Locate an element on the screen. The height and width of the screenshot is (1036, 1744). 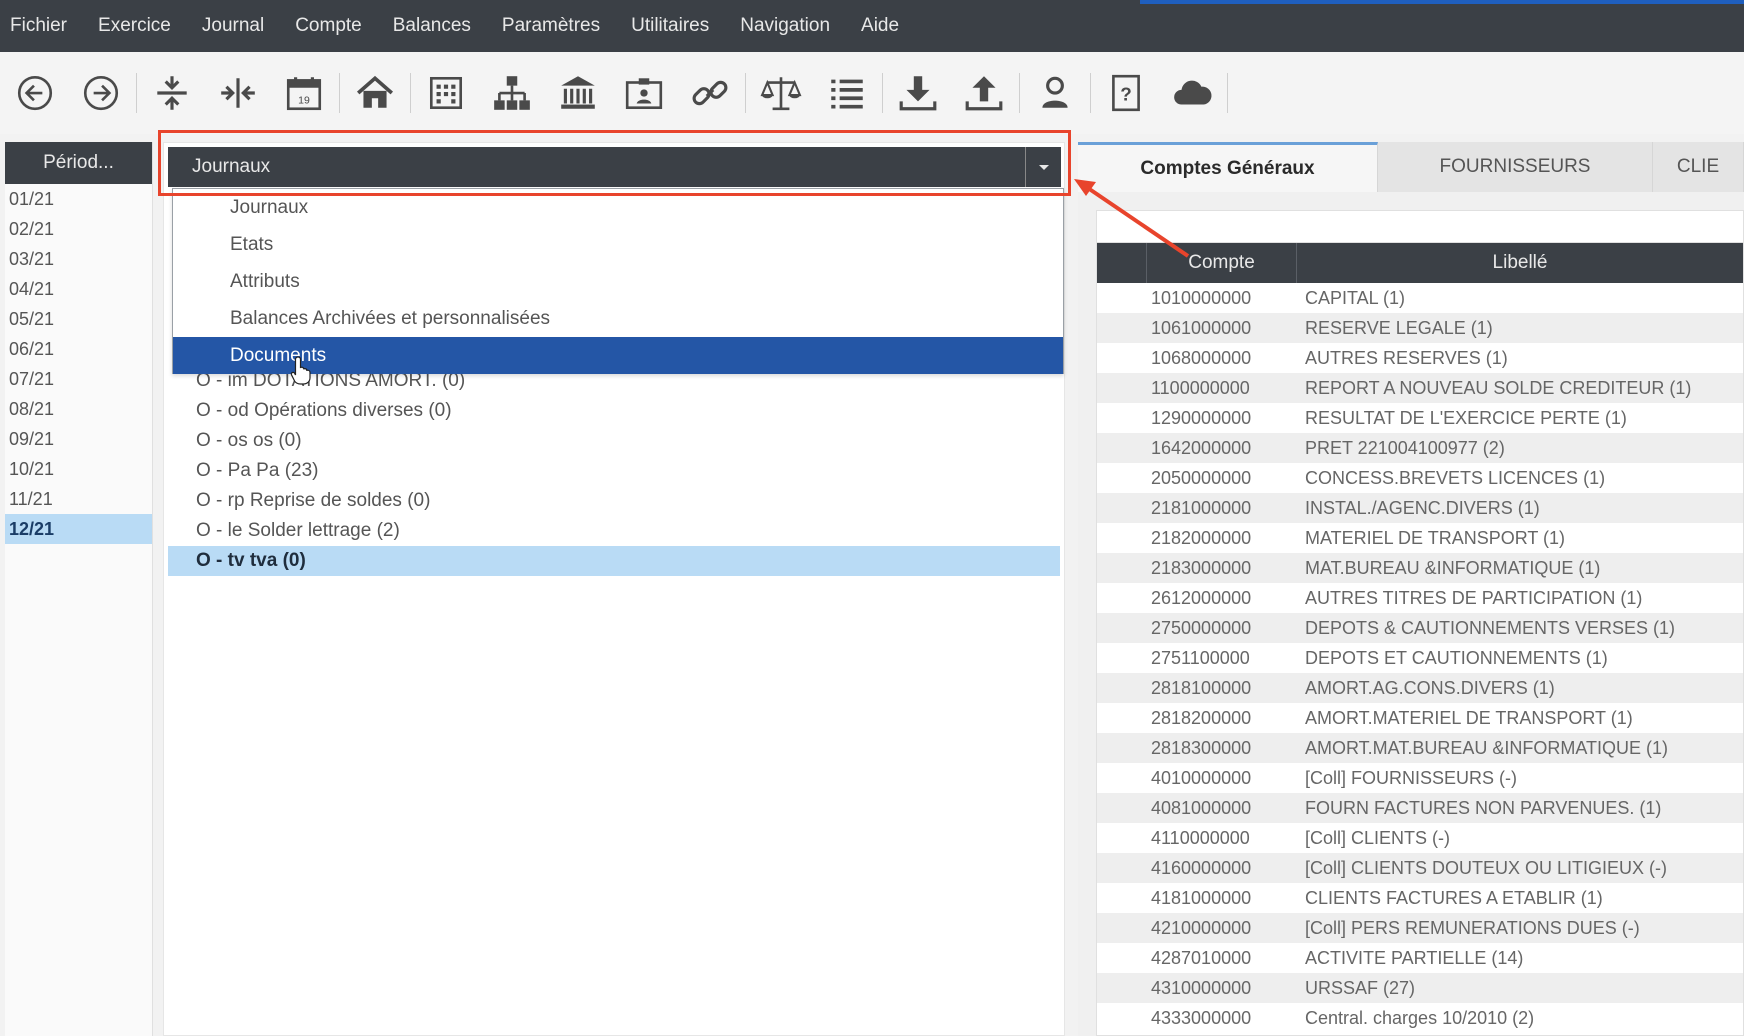
journal-row: O - le Solder lettrage (2) is located at coordinates (614, 531).